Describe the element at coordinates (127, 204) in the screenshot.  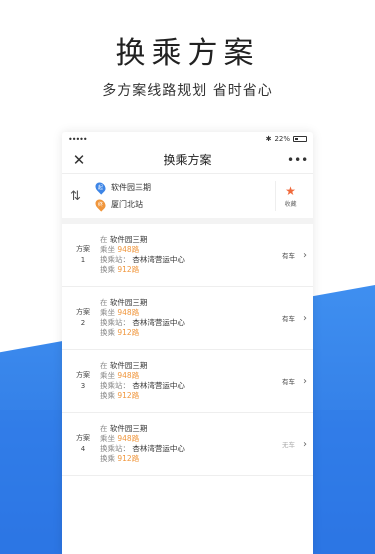
I see `destination-label: 厦门北站` at that location.